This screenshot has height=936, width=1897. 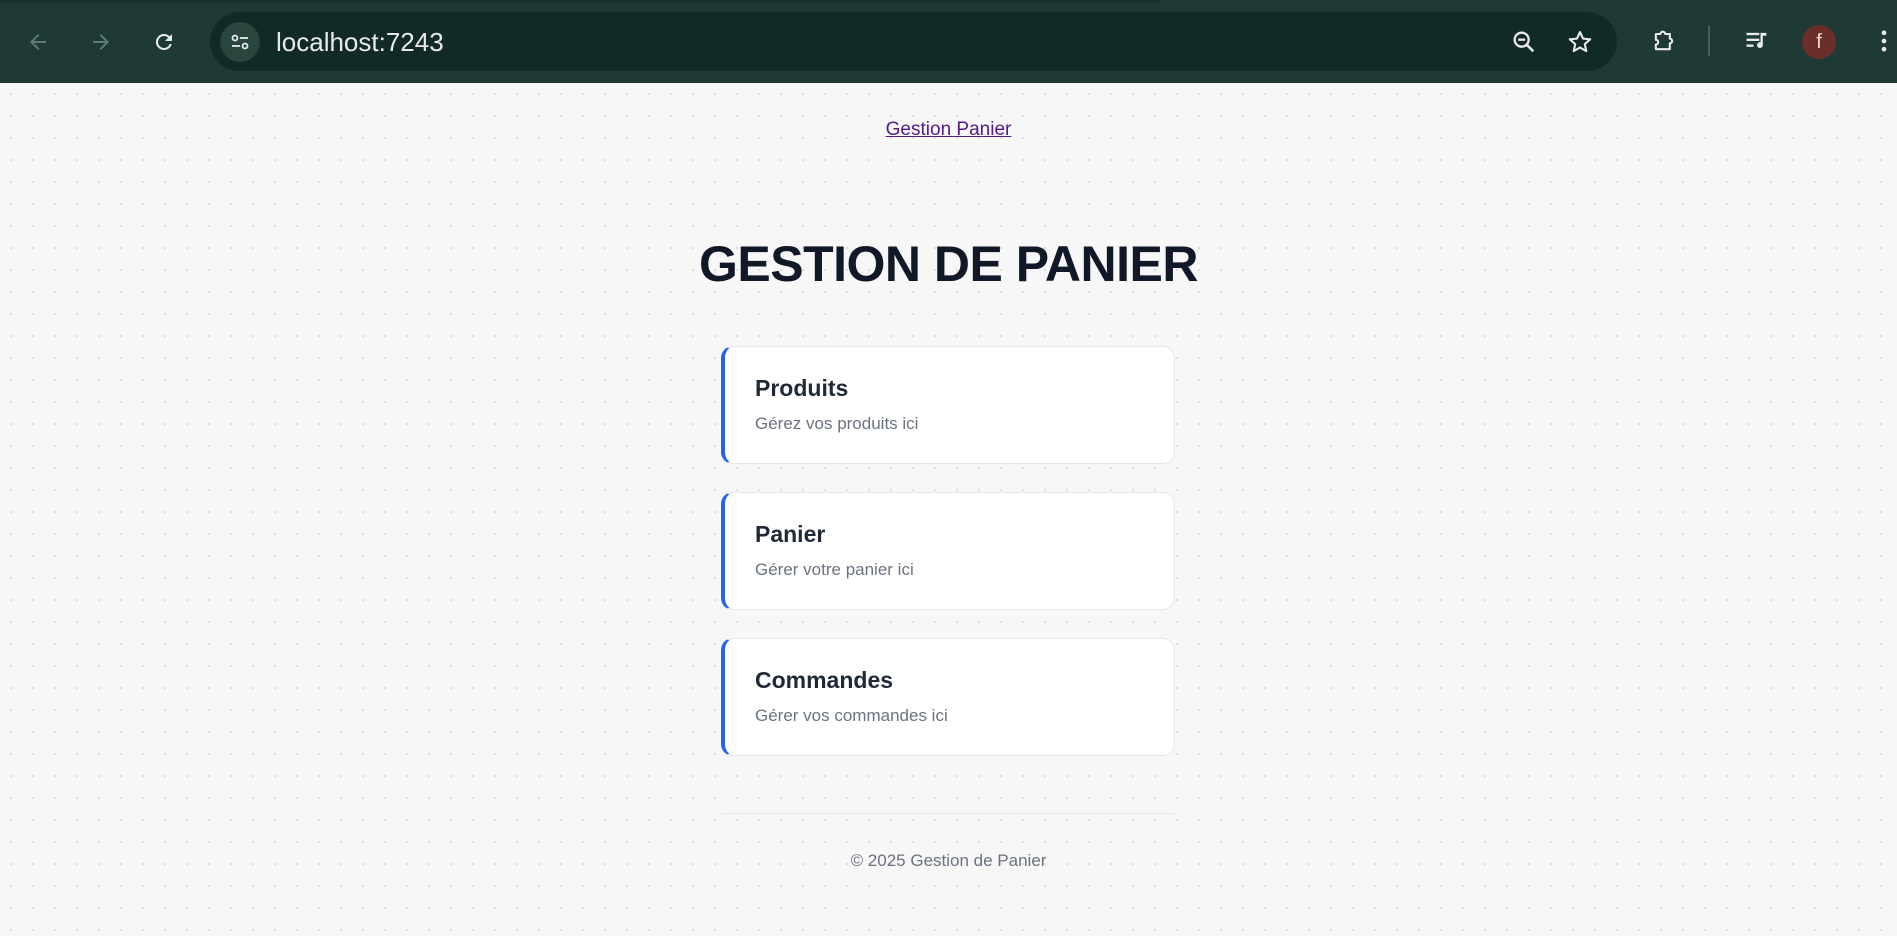 What do you see at coordinates (824, 680) in the screenshot?
I see `card-title: Commandes` at bounding box center [824, 680].